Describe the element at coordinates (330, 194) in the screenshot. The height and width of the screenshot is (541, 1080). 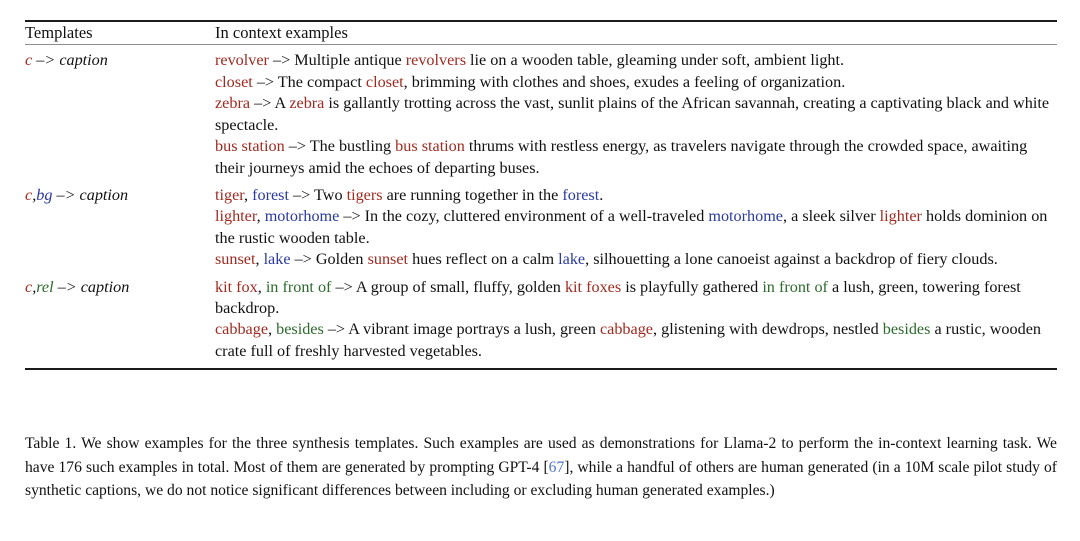
I see `example-token-plain: Two` at that location.